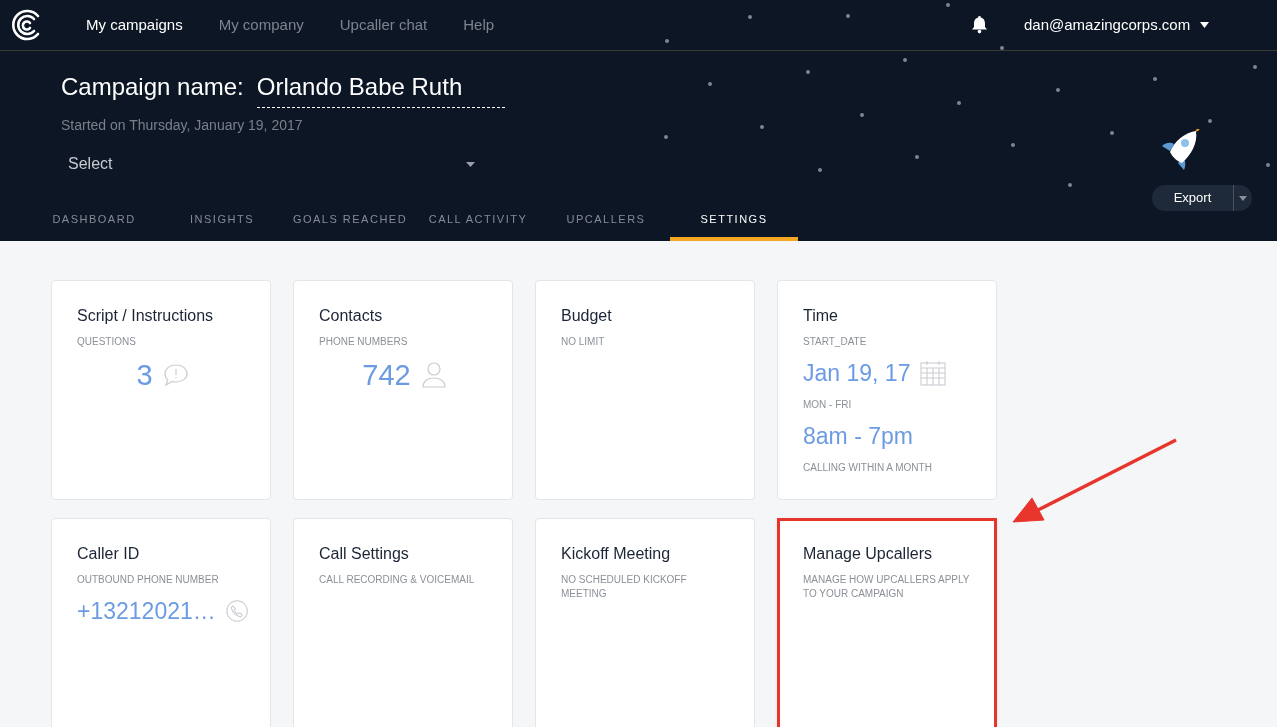 Image resolution: width=1277 pixels, height=727 pixels. I want to click on card-caption: START_DATE, so click(835, 342).